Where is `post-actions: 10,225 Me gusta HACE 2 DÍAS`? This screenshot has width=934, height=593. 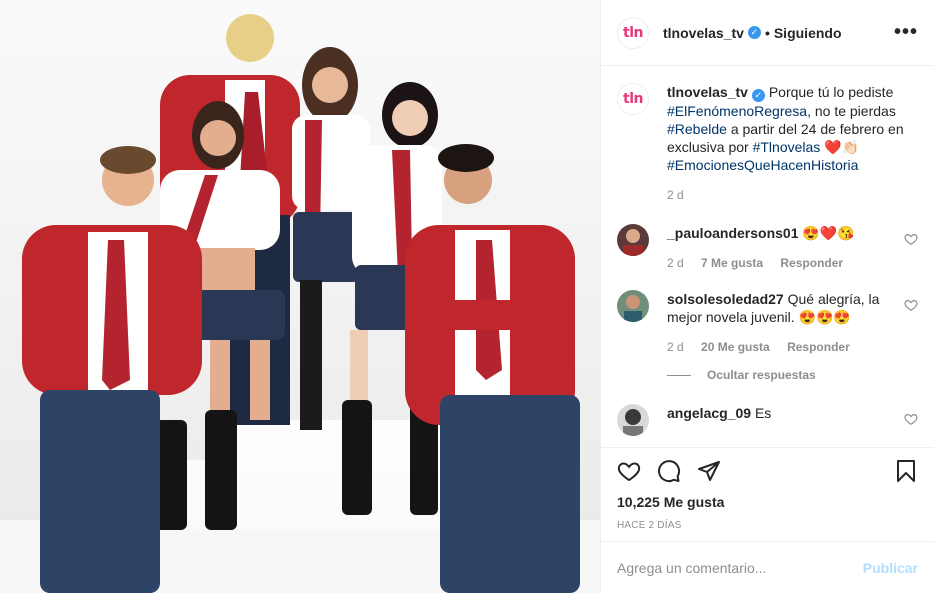
post-actions: 10,225 Me gusta HACE 2 DÍAS is located at coordinates (767, 489).